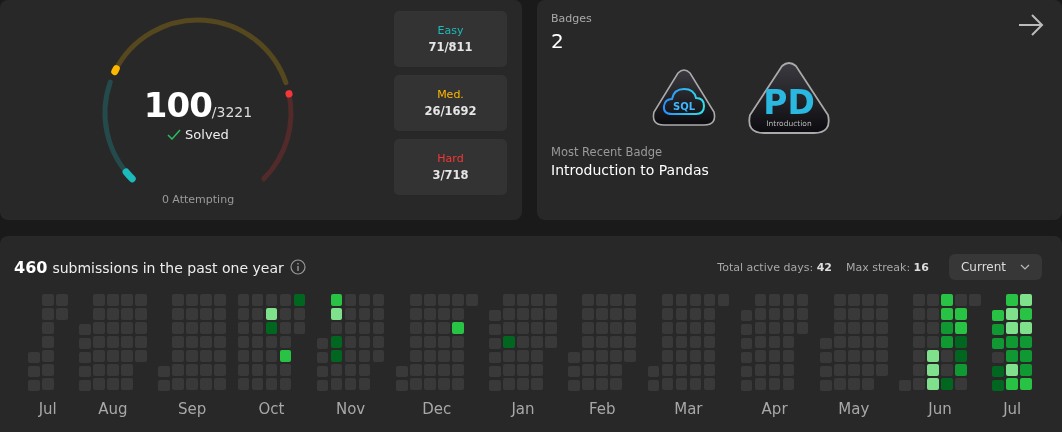  Describe the element at coordinates (350, 409) in the screenshot. I see `month-label: Nov` at that location.